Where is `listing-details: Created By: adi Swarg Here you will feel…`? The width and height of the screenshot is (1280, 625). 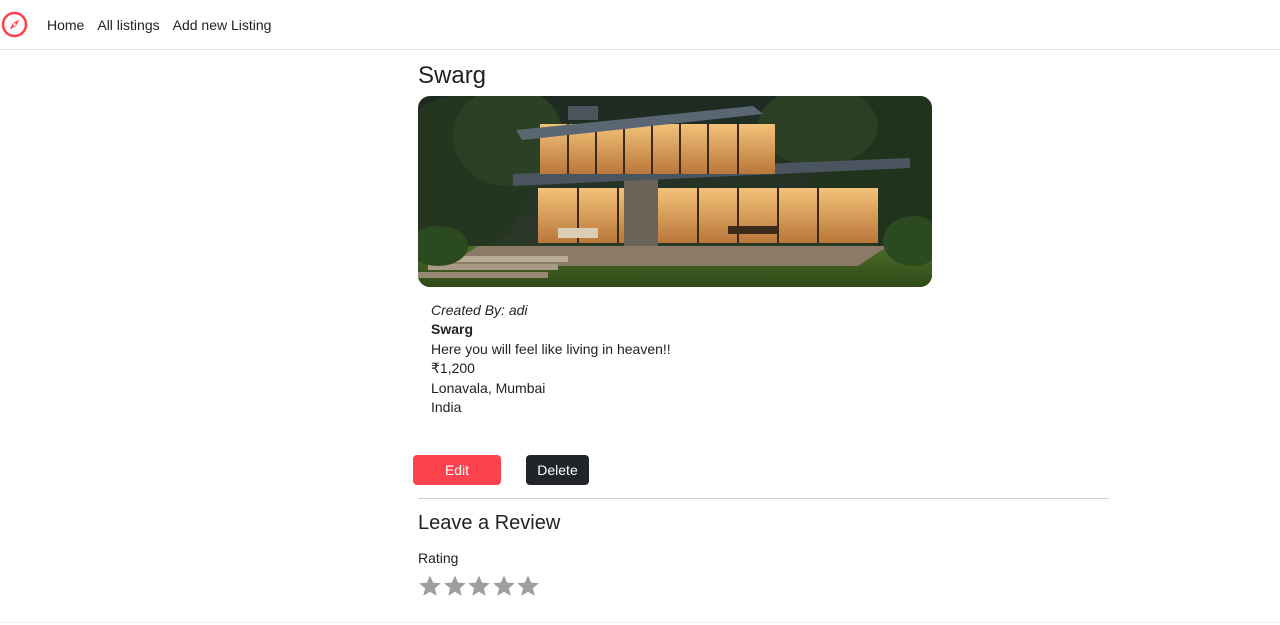 listing-details: Created By: adi Swarg Here you will feel… is located at coordinates (551, 359).